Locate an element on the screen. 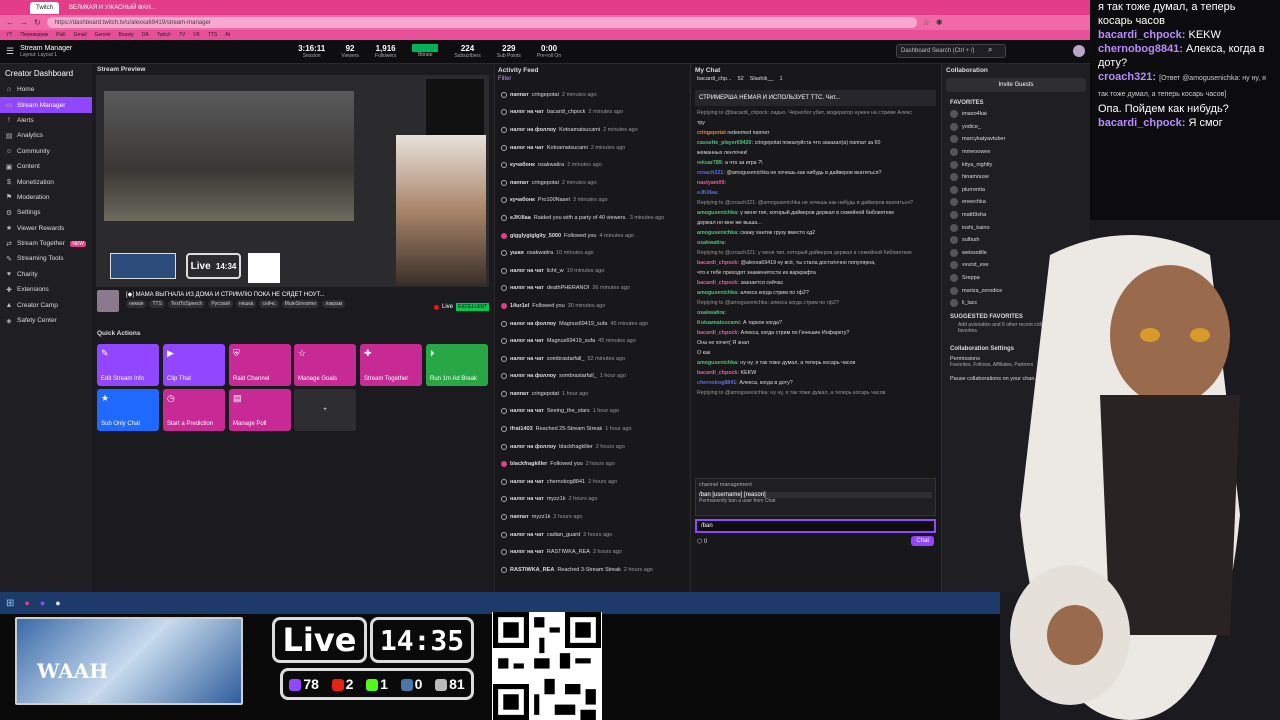 The height and width of the screenshot is (720, 1280). collab-header: Collaboration is located at coordinates (1016, 70).